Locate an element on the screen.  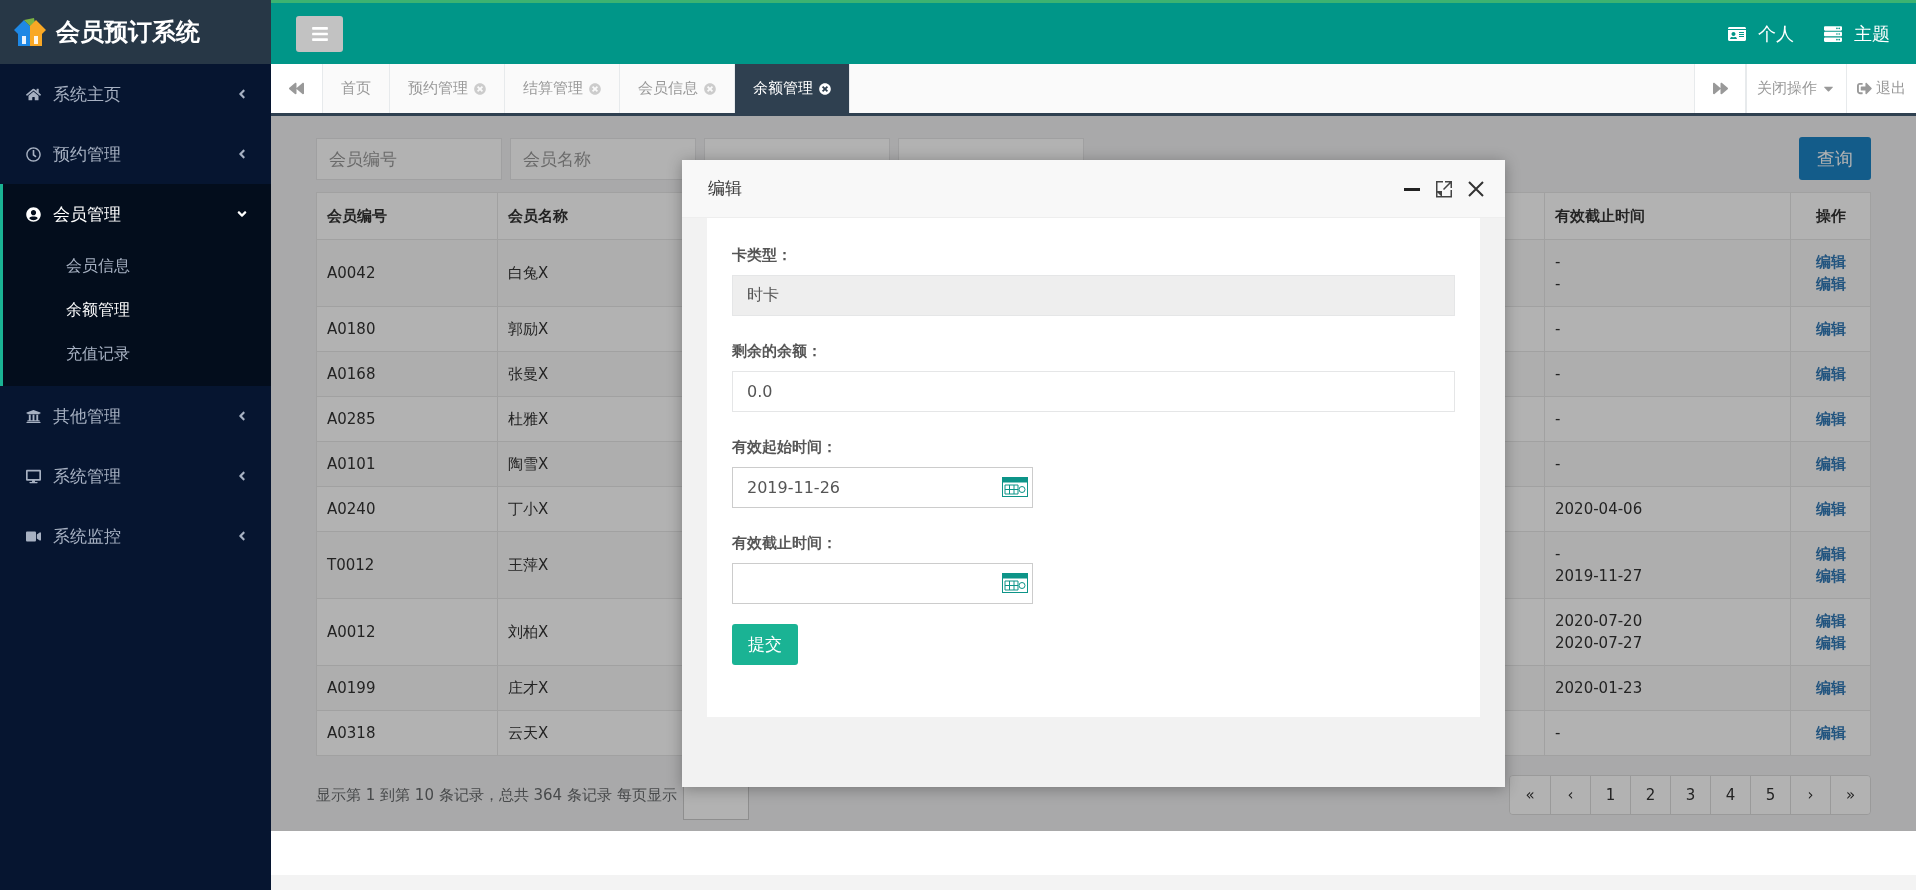
sidebar-item: 其他管理 is located at coordinates (135, 416).